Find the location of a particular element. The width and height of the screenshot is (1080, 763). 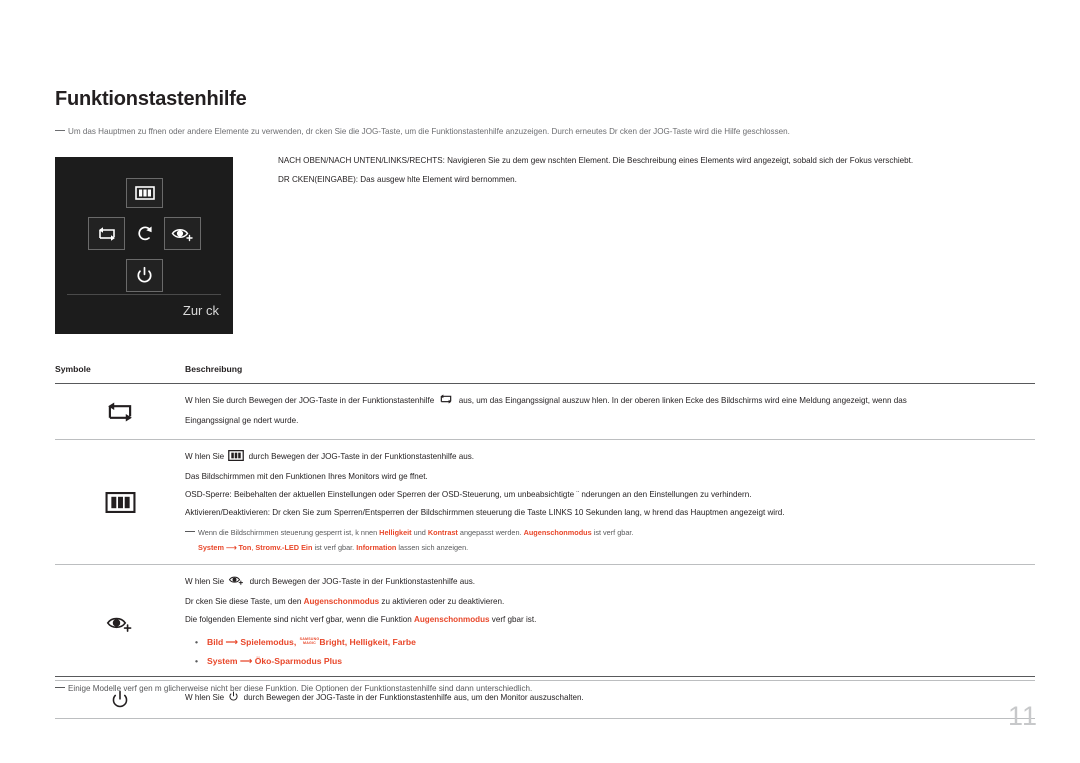

text-fragment: lassen sich anzeigen. is located at coordinates (432, 547).